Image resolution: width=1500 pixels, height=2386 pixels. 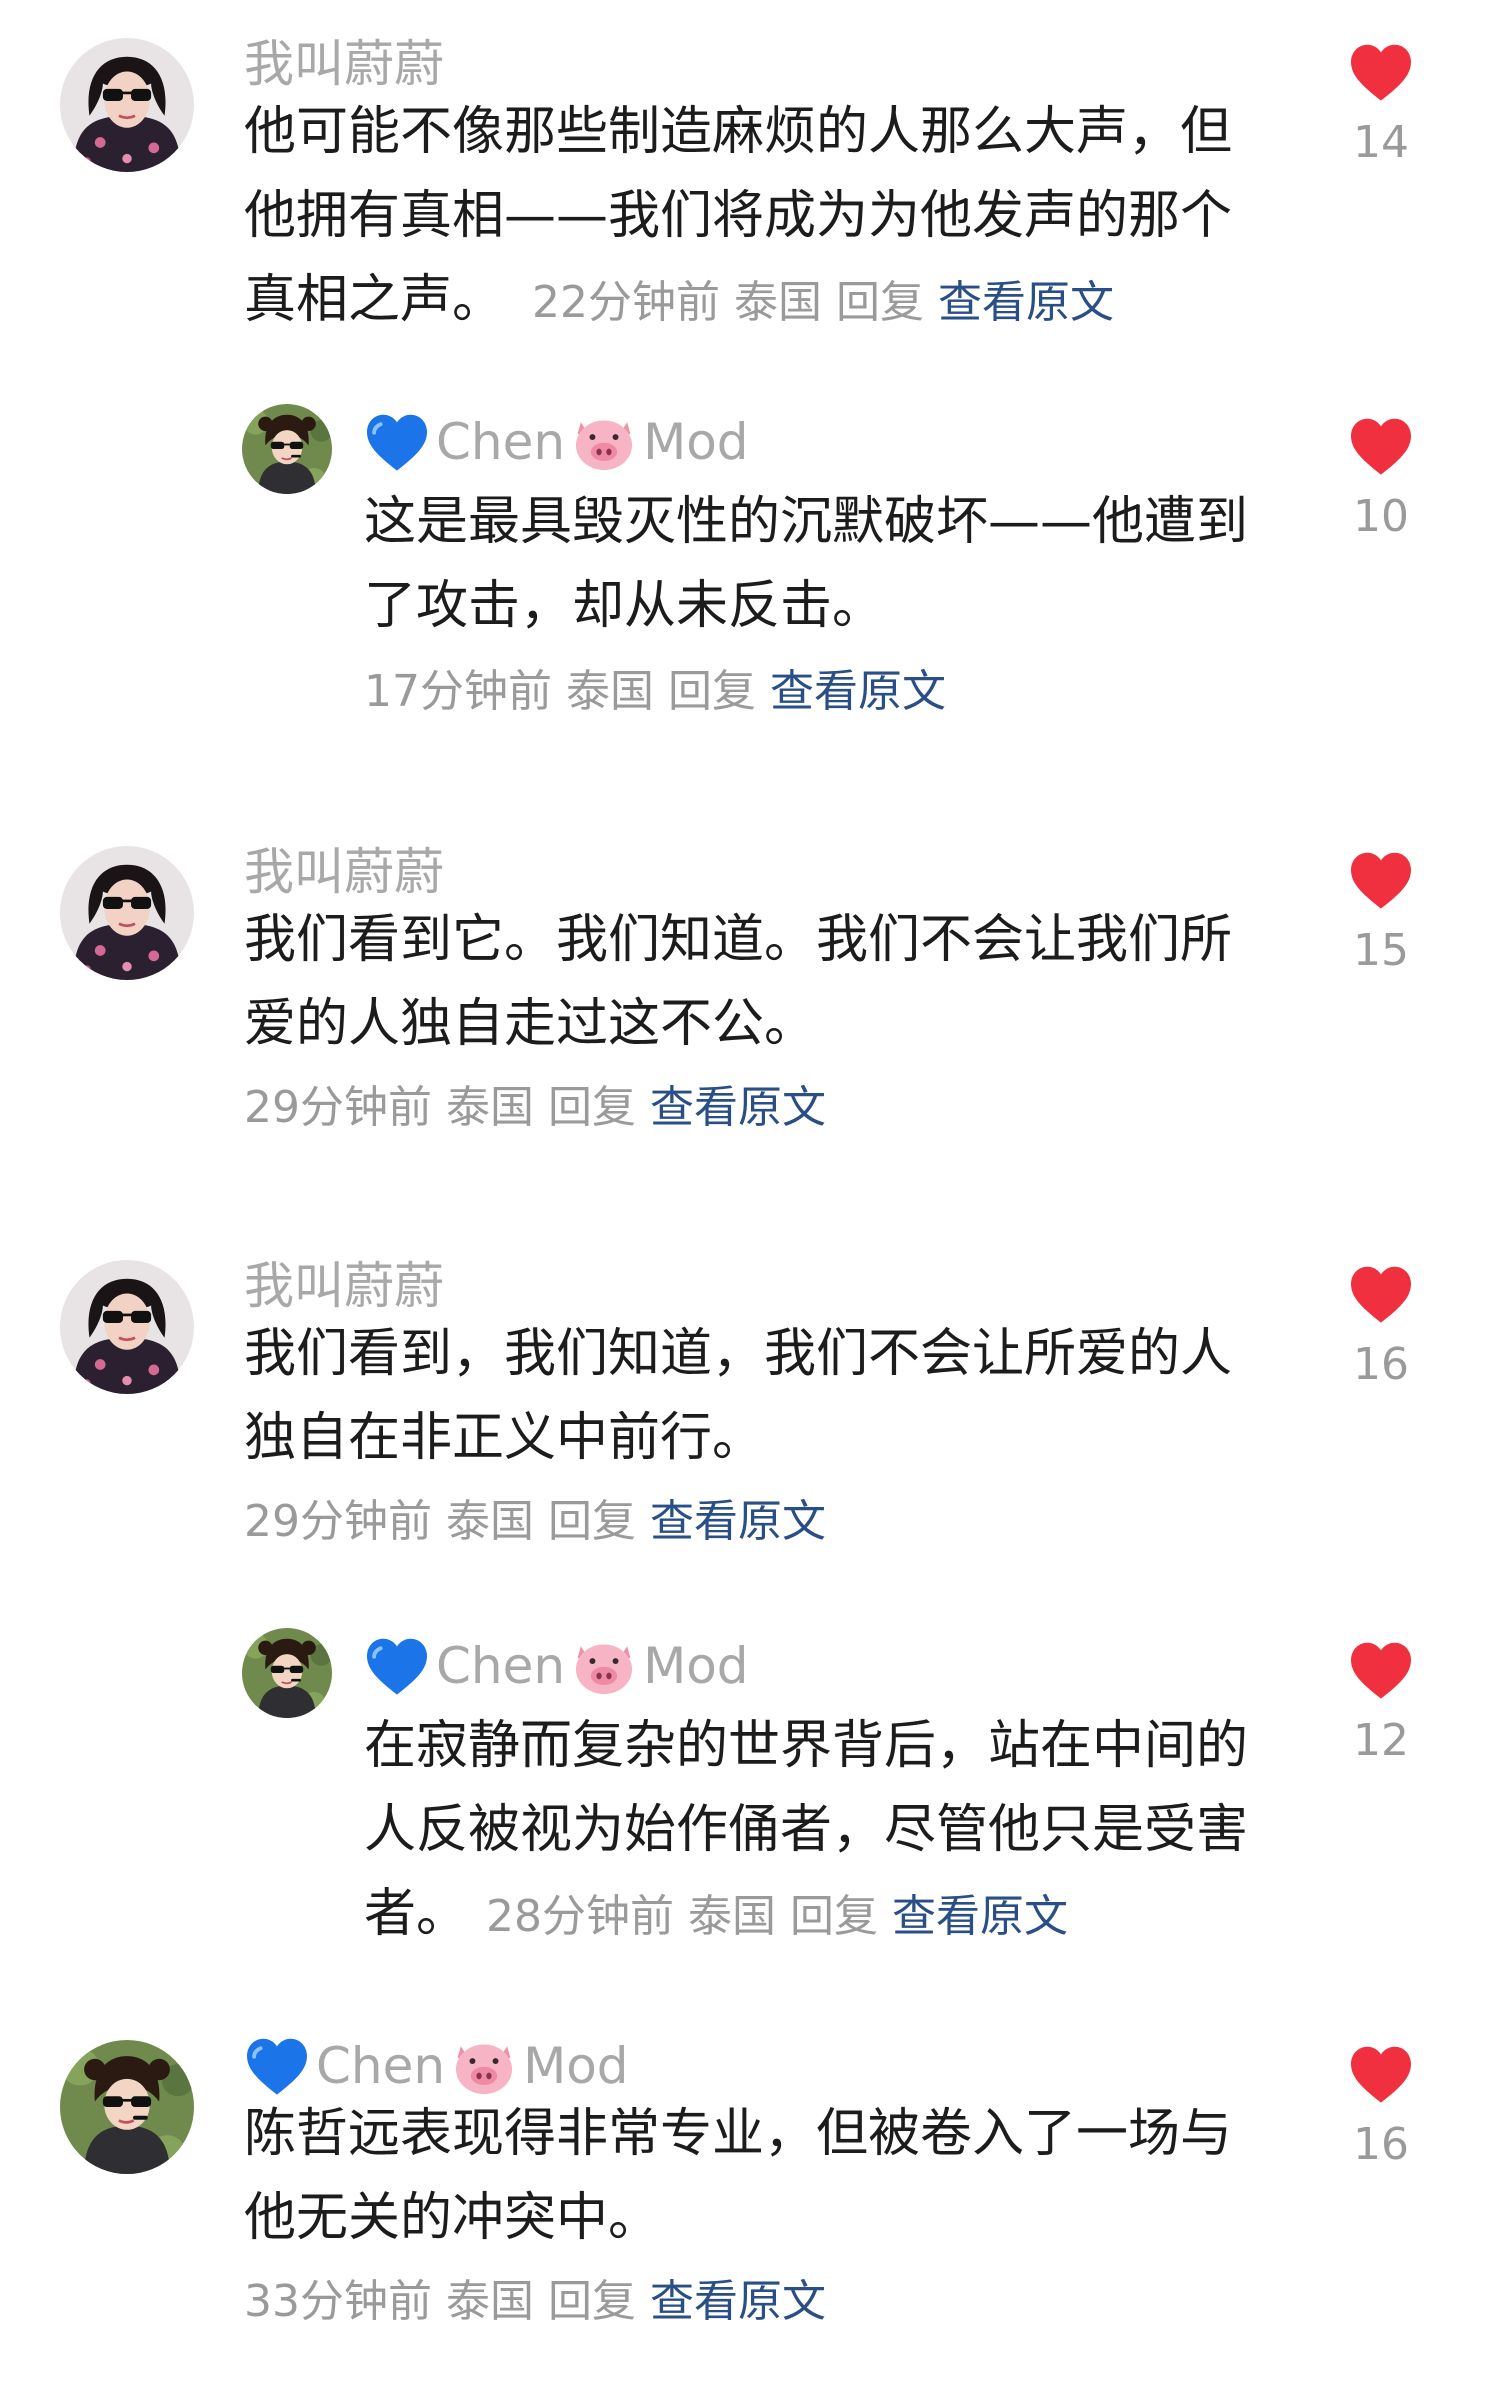 I want to click on like-count: 14, so click(x=1381, y=142).